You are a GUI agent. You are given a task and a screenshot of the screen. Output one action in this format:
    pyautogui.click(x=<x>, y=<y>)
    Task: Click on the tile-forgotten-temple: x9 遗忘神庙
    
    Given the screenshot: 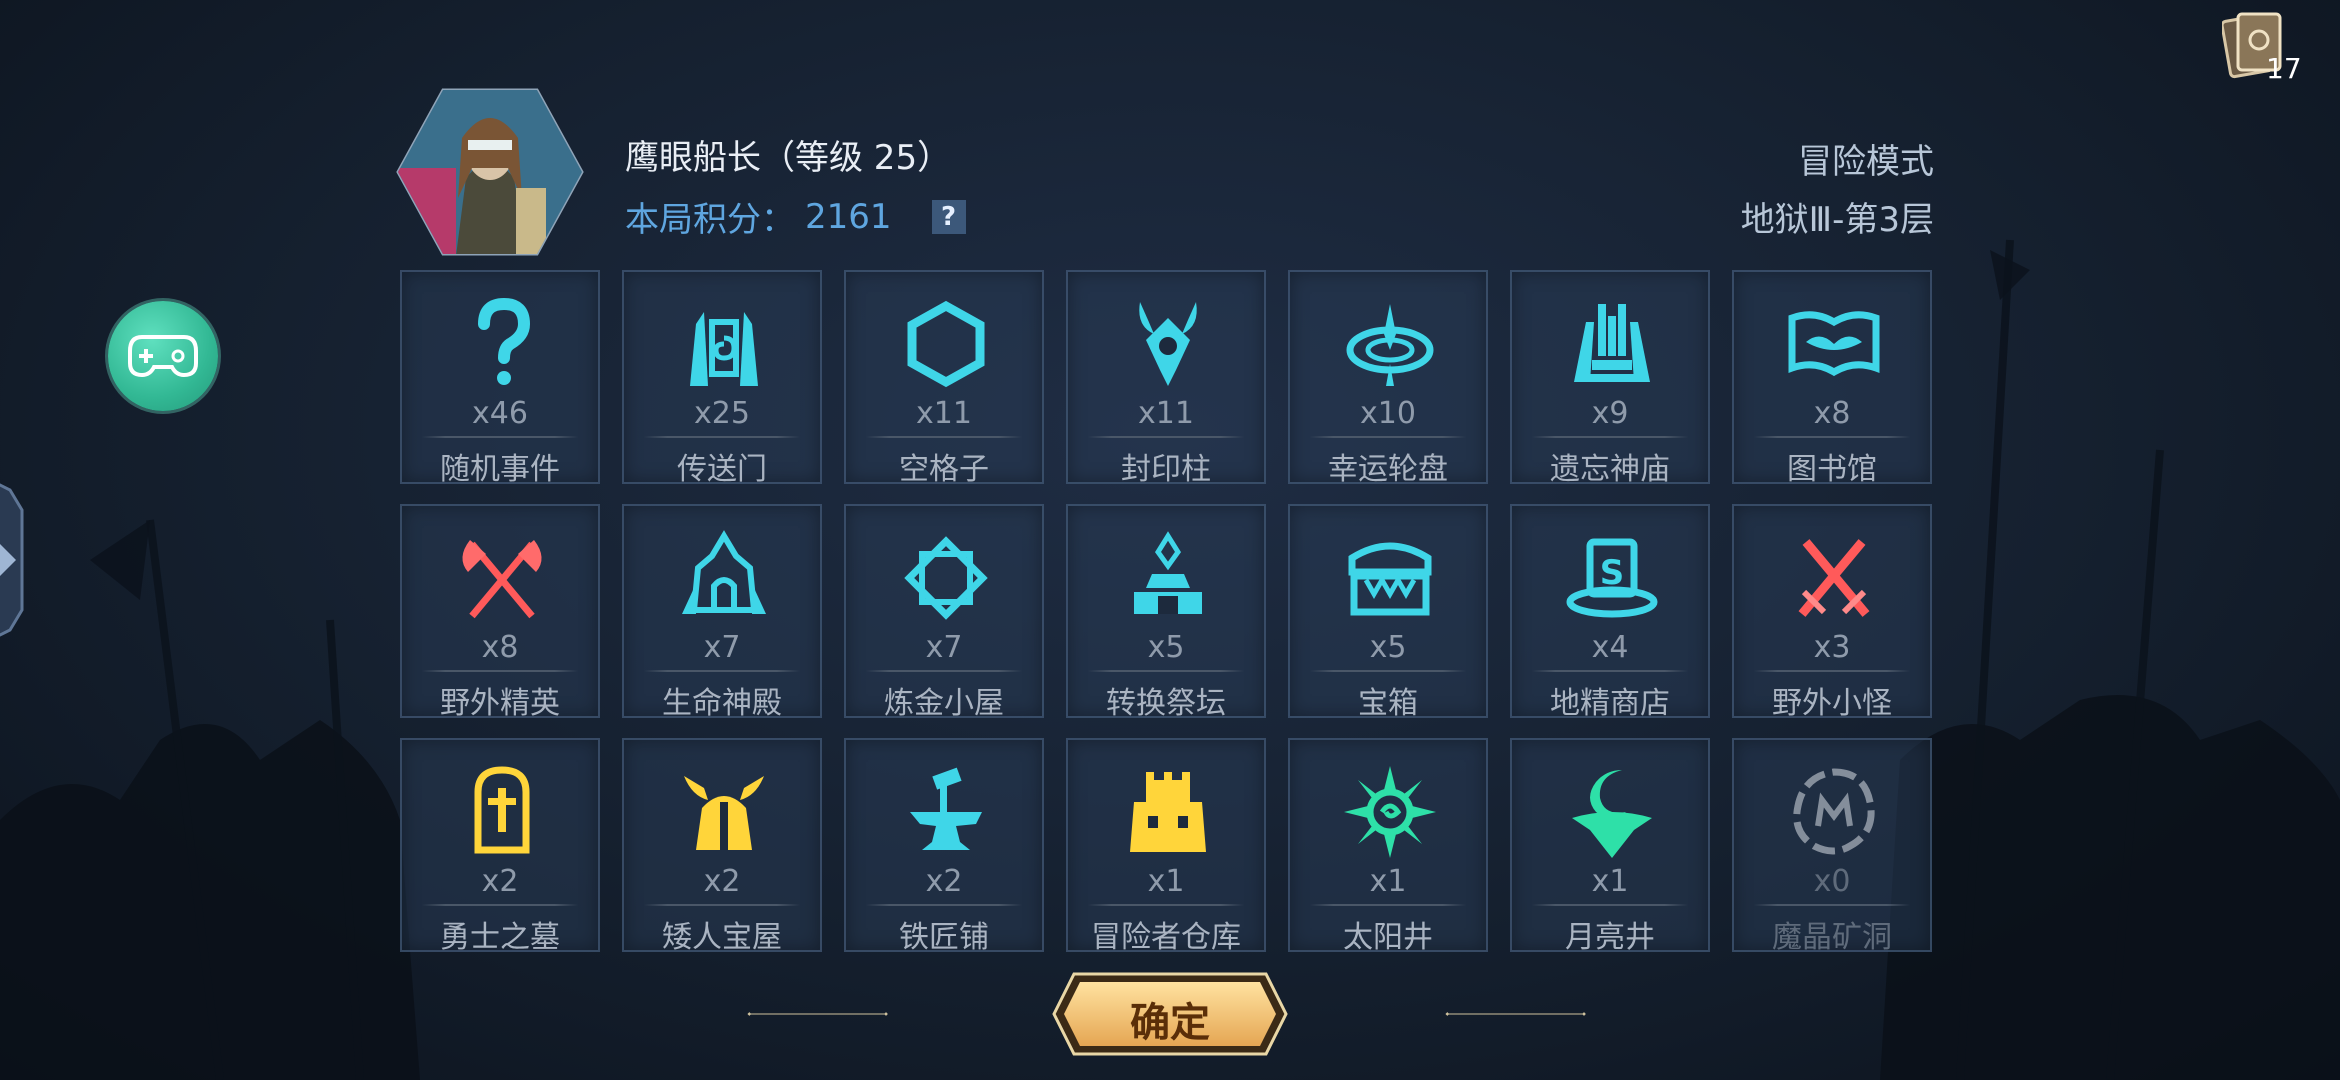 What is the action you would take?
    pyautogui.click(x=1610, y=378)
    